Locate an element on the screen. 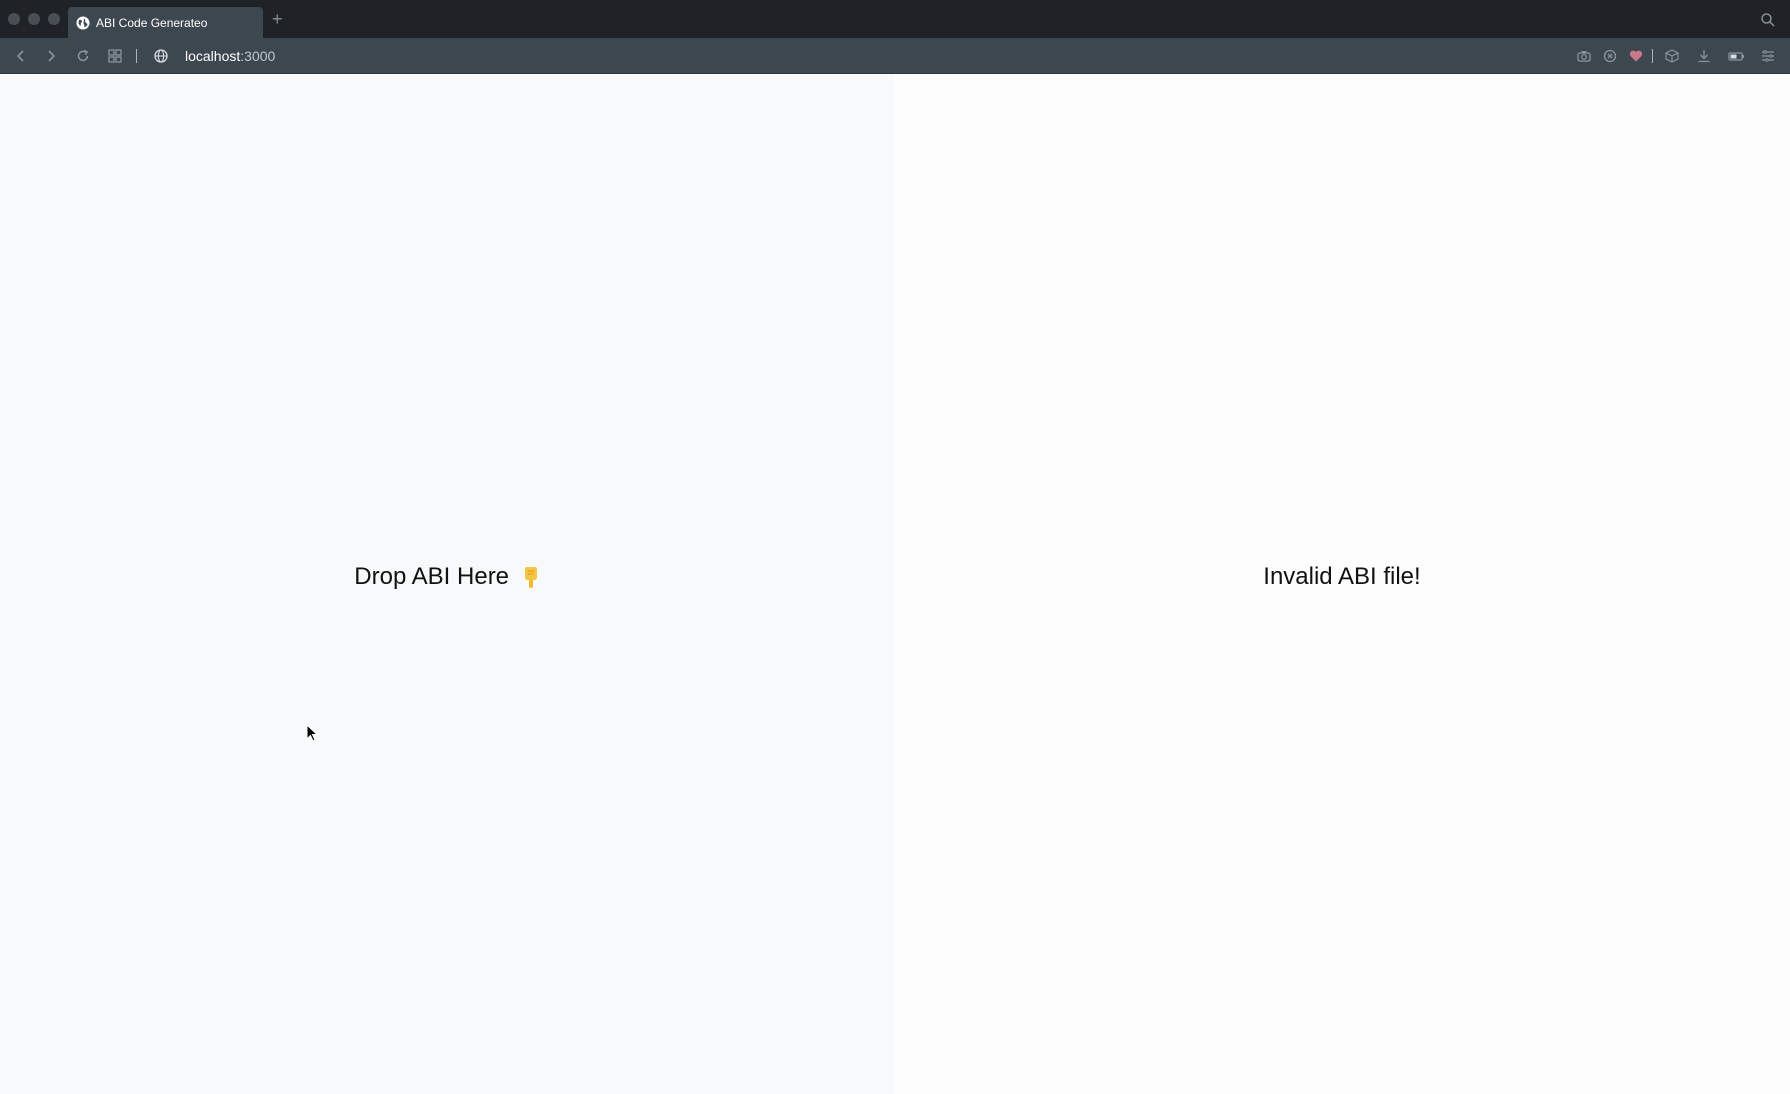  box-icon is located at coordinates (1672, 56).